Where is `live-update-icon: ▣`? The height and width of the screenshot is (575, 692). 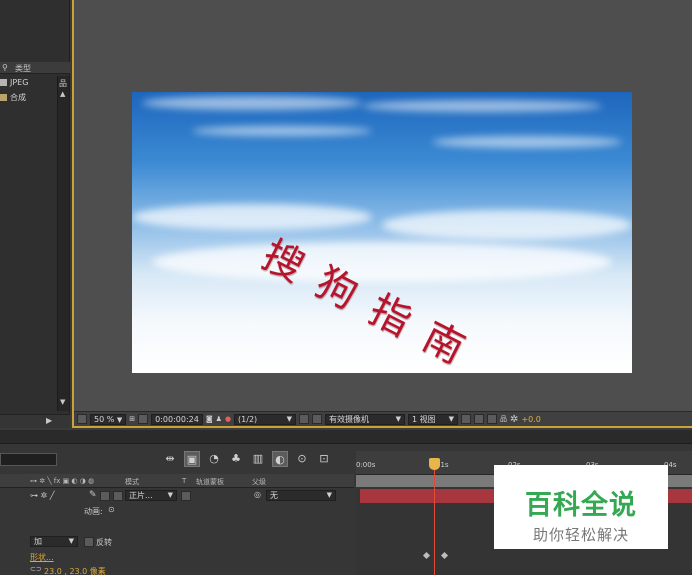
live-update-icon: ▣ is located at coordinates (192, 459).